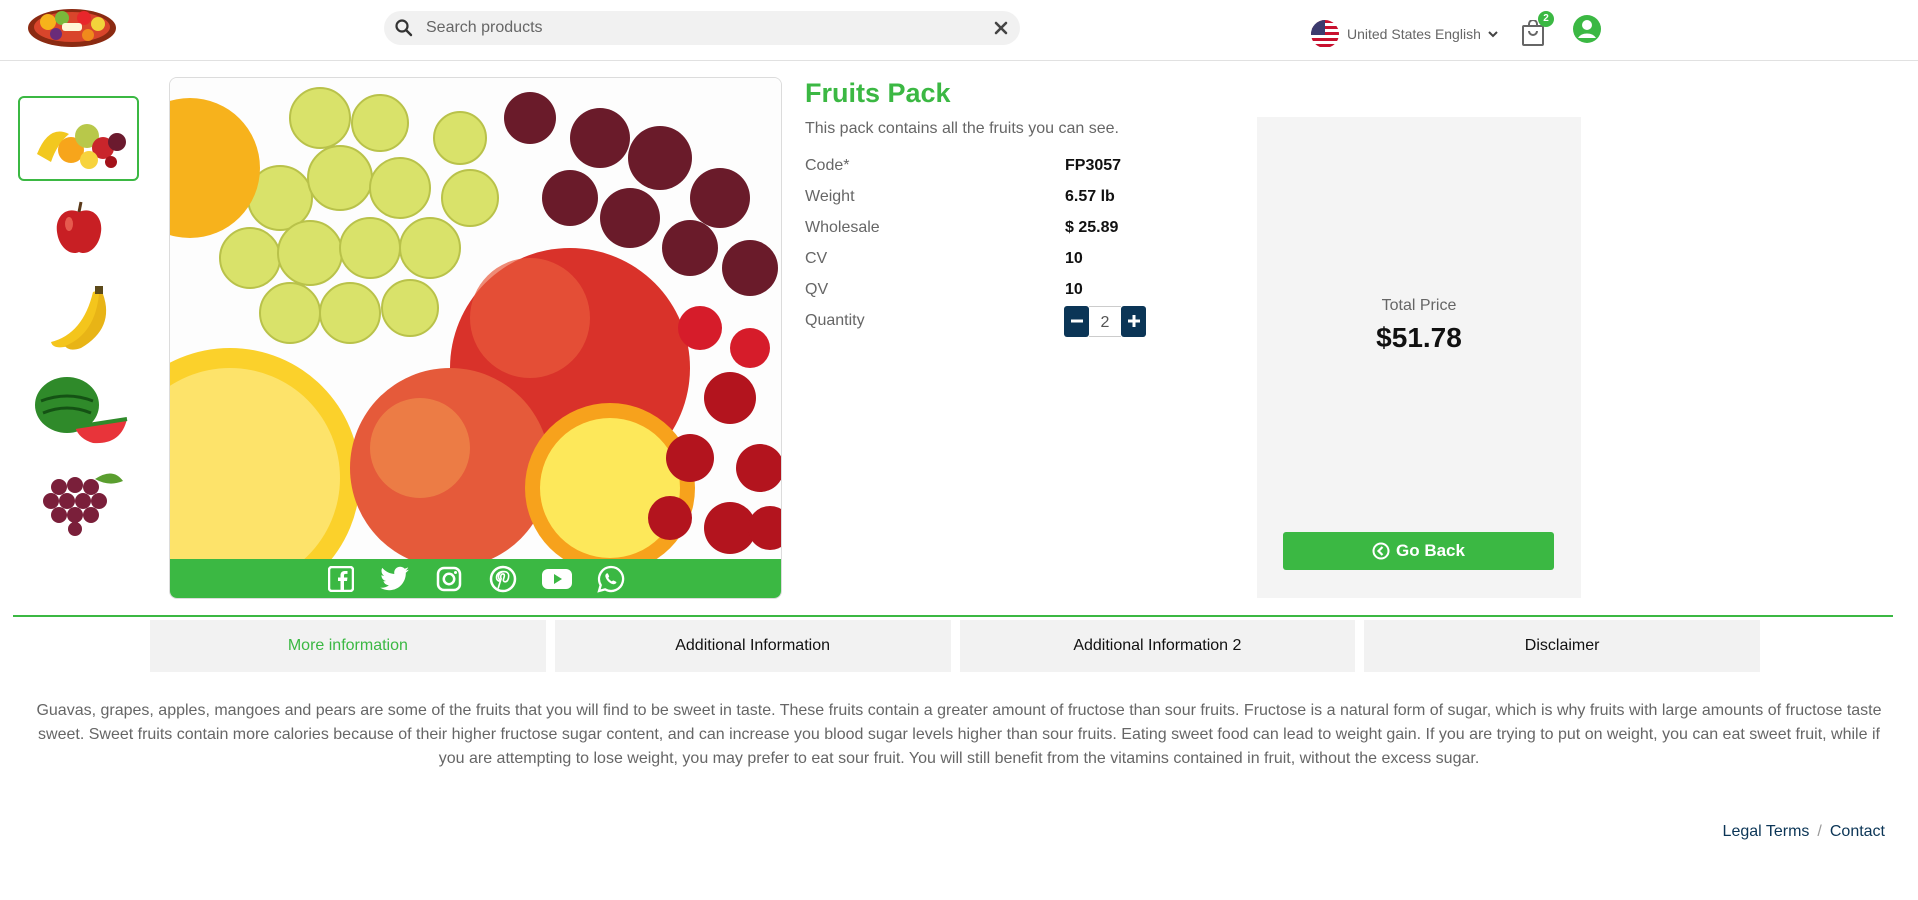  I want to click on social-share-bar, so click(475, 578).